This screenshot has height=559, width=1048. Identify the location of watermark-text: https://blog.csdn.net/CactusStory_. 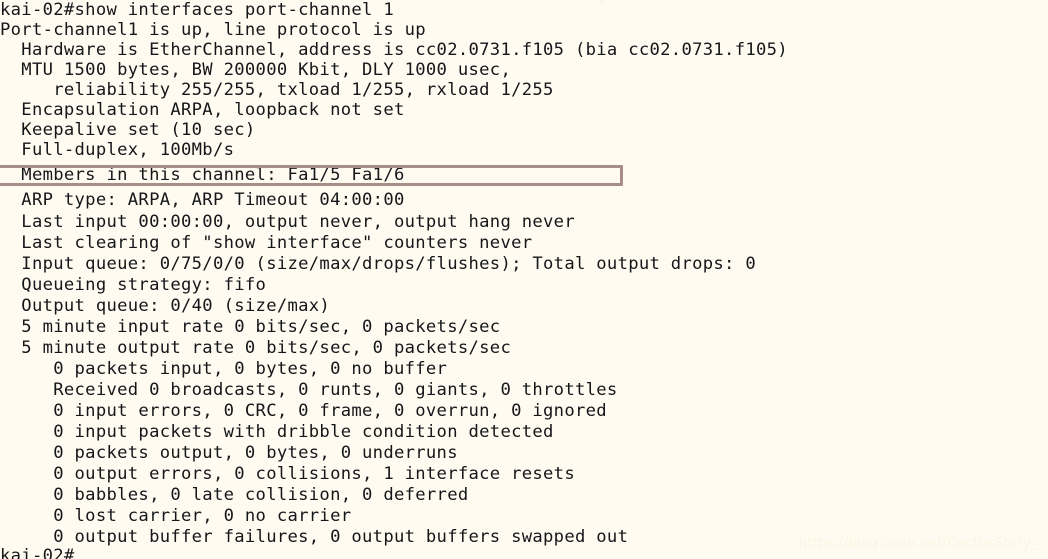
(918, 543).